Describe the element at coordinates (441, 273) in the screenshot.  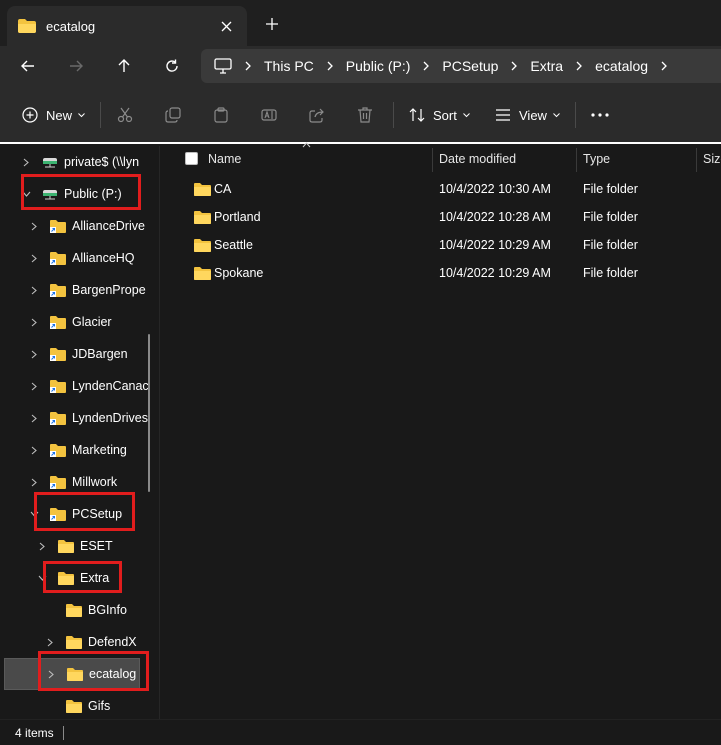
I see `file-row: Spokane 10/4/2022 10:29 AM File folder` at that location.